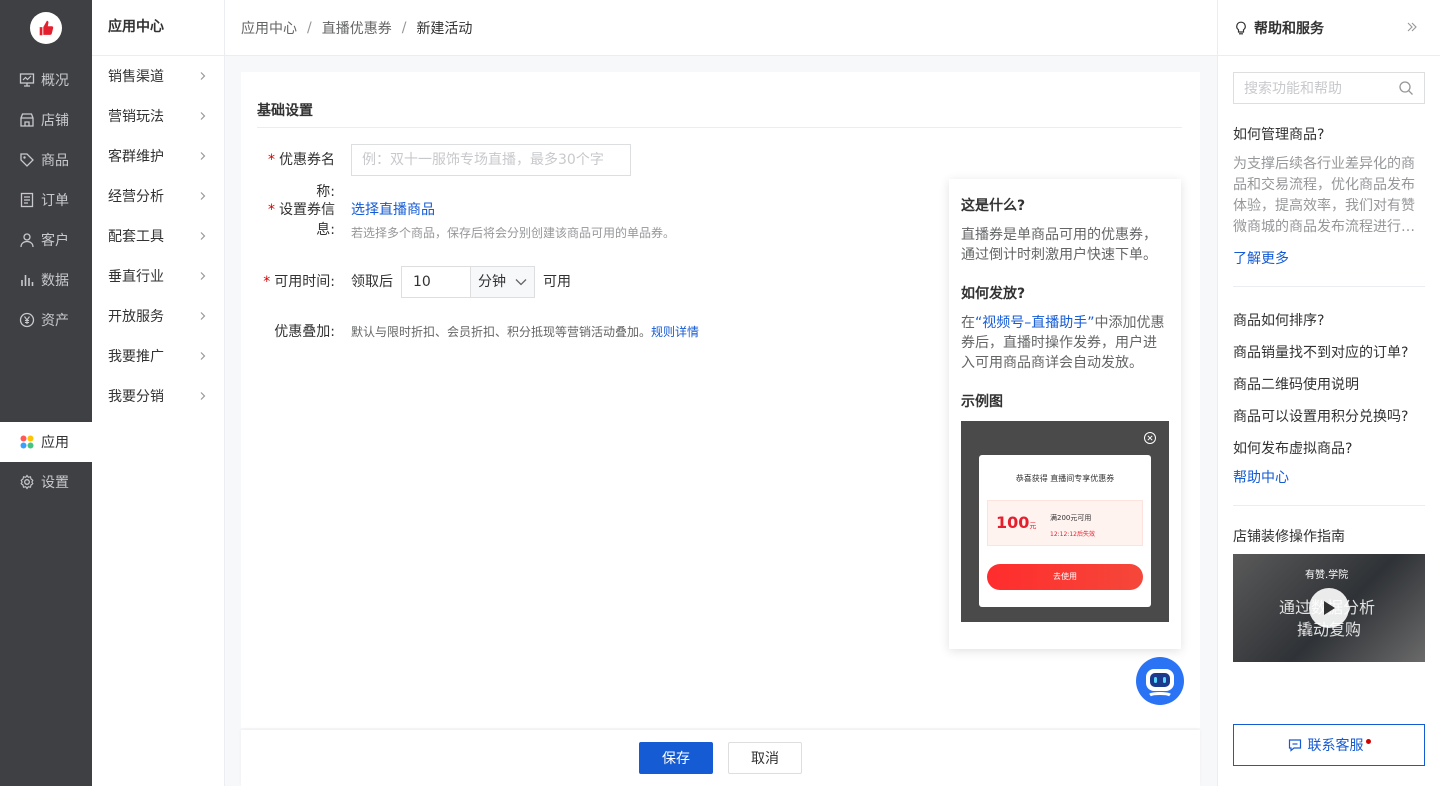 The image size is (1440, 786). What do you see at coordinates (136, 317) in the screenshot?
I see `nav2-item-label: 开放服务` at bounding box center [136, 317].